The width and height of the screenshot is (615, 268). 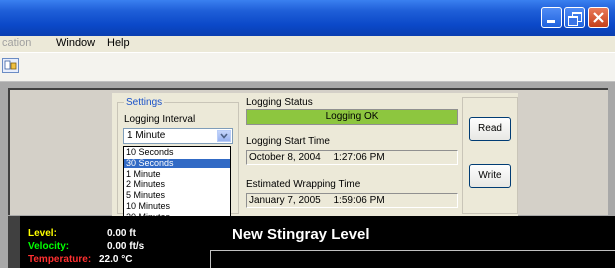 What do you see at coordinates (412, 250) in the screenshot?
I see `divider` at bounding box center [412, 250].